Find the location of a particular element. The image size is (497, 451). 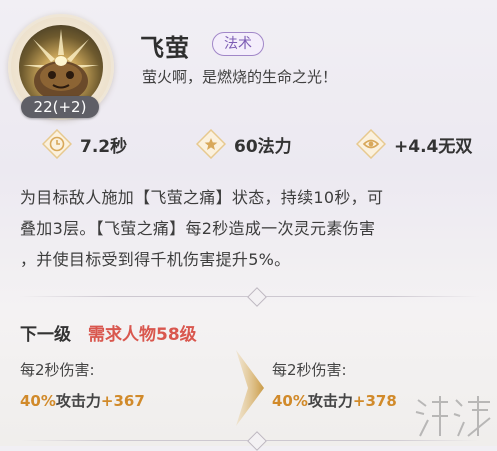

stat-cooldown-value: 7.2秒 is located at coordinates (104, 146).